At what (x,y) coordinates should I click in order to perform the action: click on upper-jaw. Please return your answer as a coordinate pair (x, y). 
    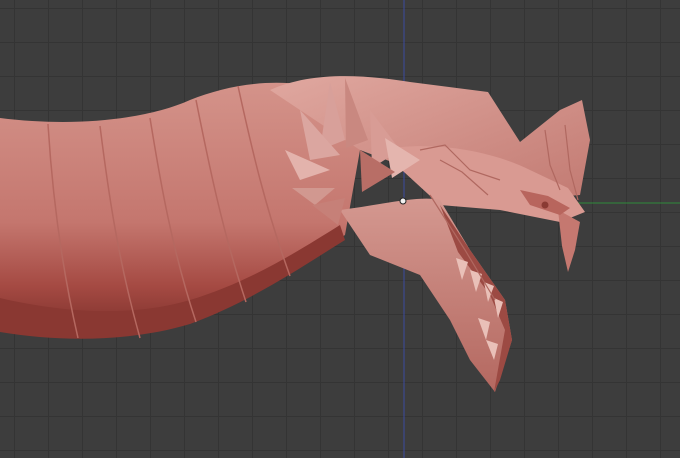
    Looking at the image, I should click on (426, 295).